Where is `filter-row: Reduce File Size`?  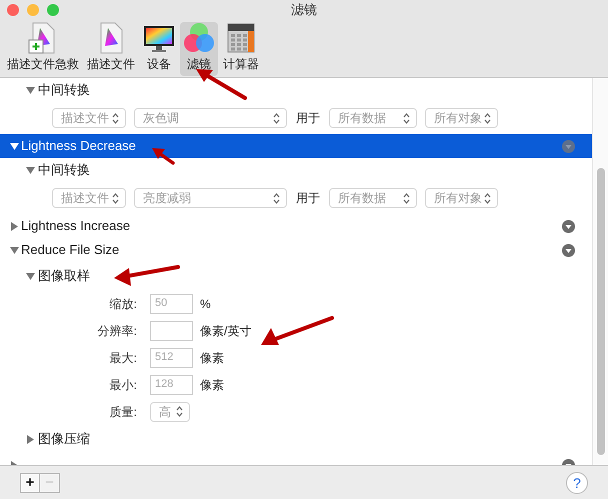
filter-row: Reduce File Size is located at coordinates (296, 250).